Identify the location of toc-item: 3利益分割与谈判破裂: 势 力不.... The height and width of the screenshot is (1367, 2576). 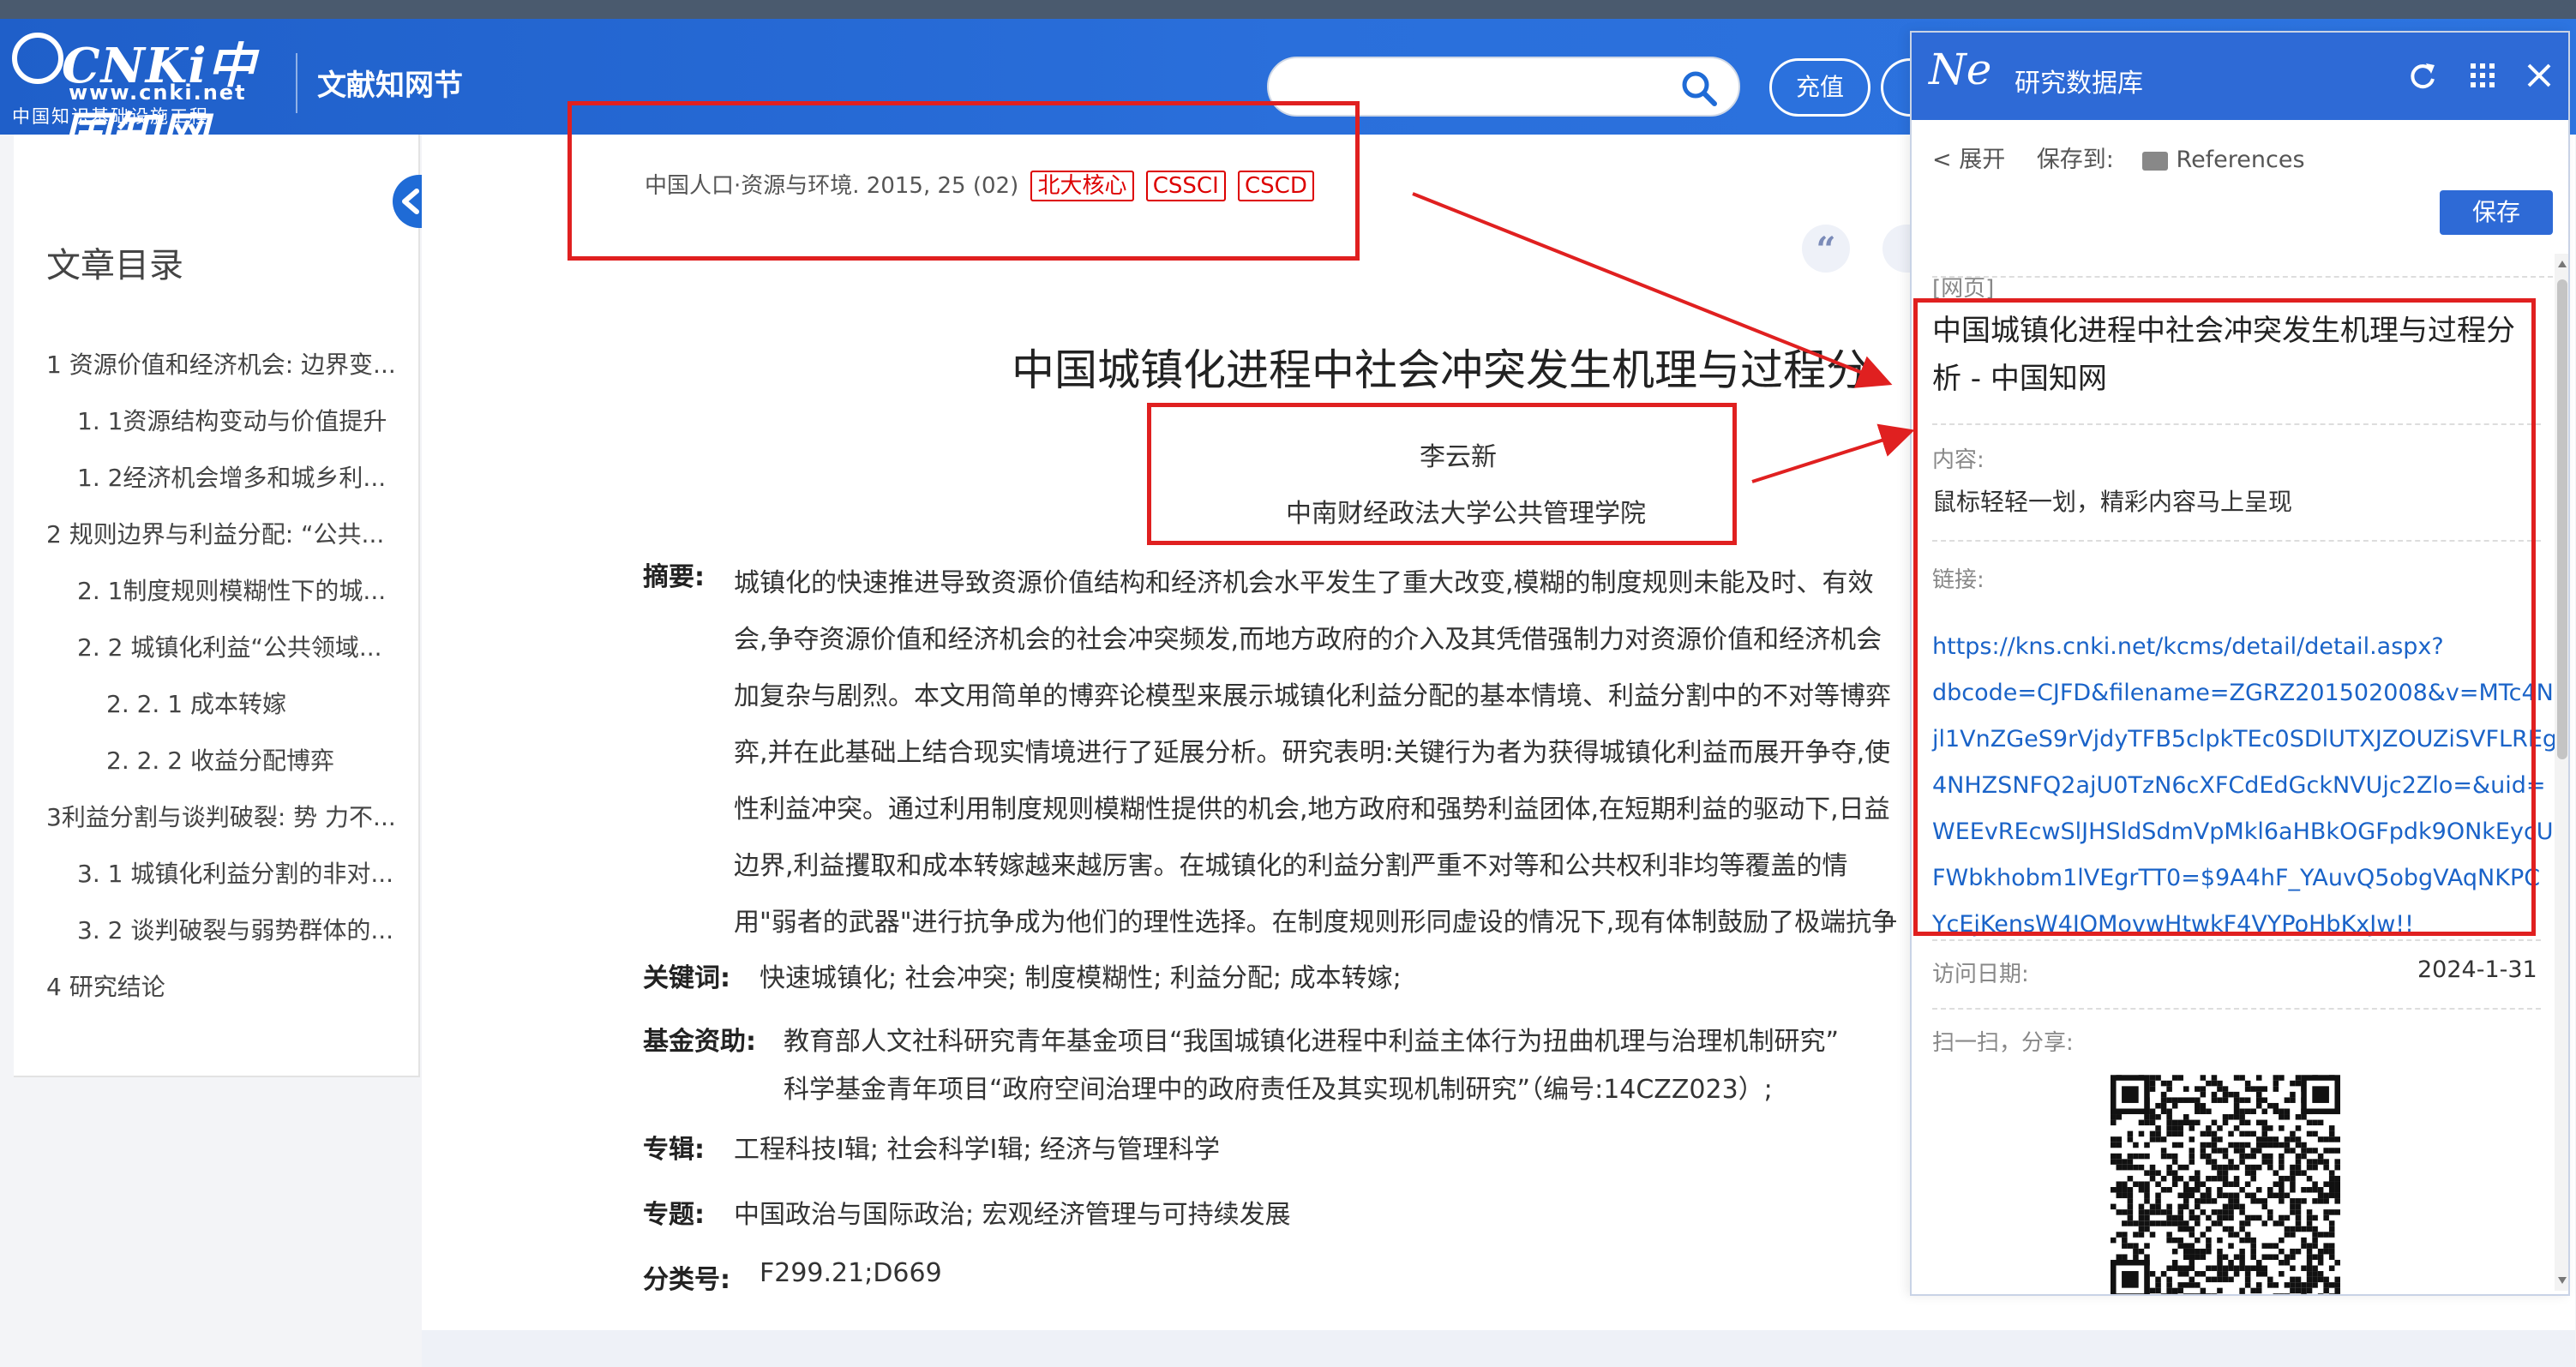
(230, 817).